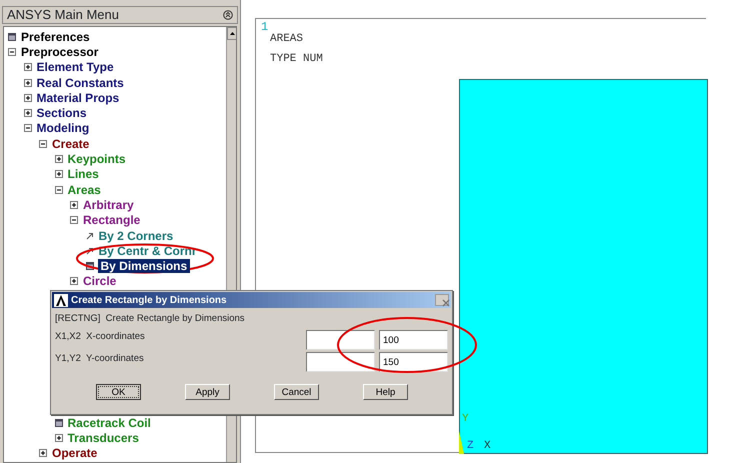  Describe the element at coordinates (413, 362) in the screenshot. I see `input-field: 150` at that location.